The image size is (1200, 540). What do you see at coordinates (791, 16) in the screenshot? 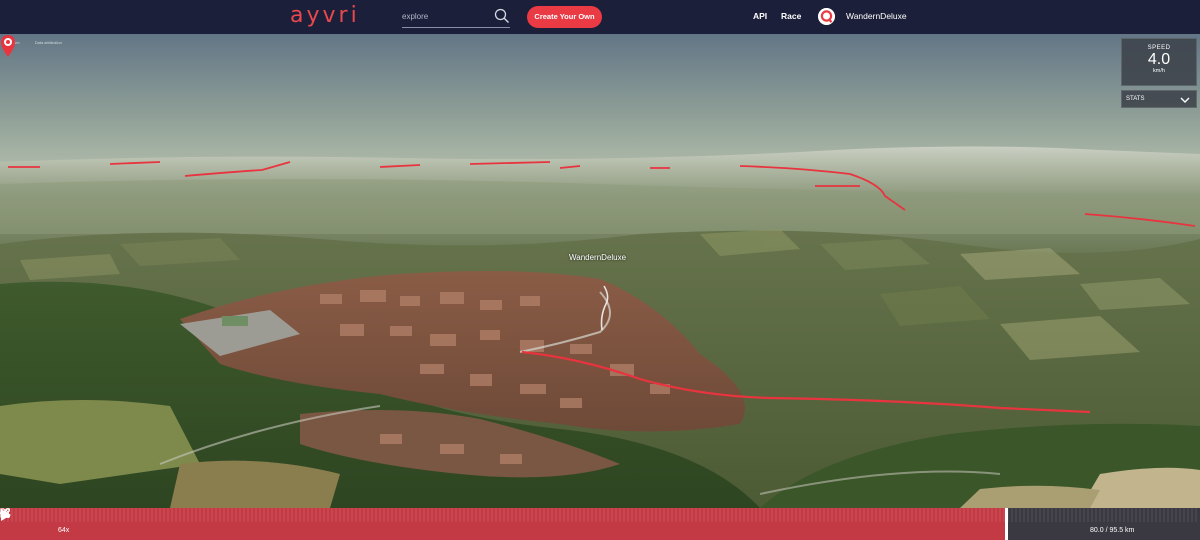
I see `nav-link-race: Race` at bounding box center [791, 16].